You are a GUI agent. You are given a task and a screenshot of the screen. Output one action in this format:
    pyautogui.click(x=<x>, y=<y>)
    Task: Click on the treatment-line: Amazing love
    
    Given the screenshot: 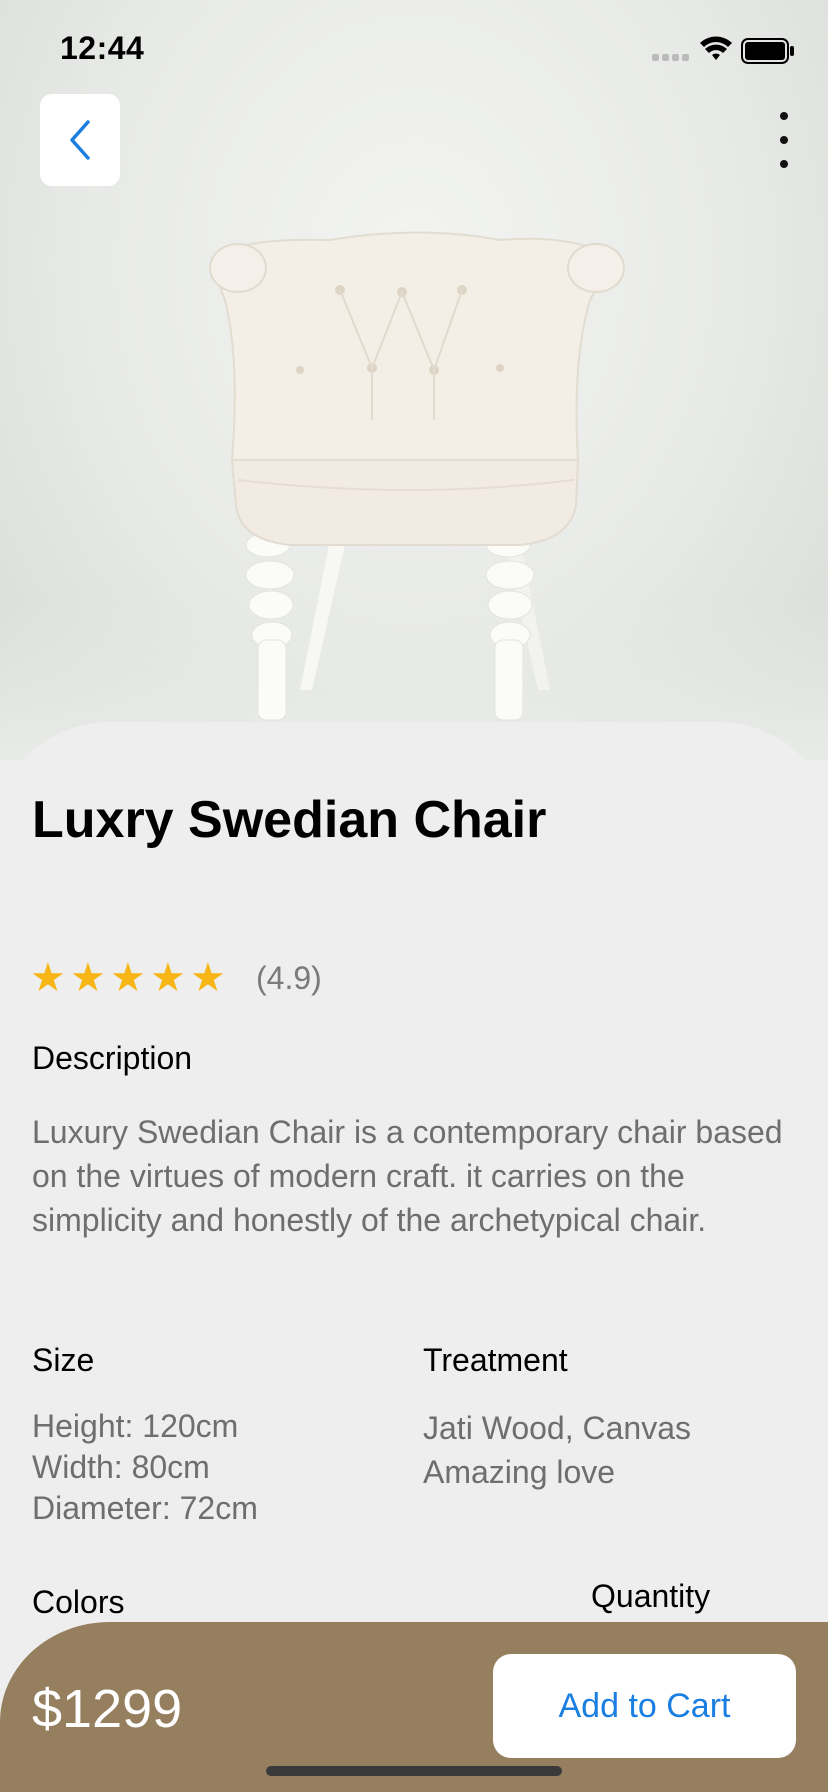 What is the action you would take?
    pyautogui.click(x=519, y=1472)
    